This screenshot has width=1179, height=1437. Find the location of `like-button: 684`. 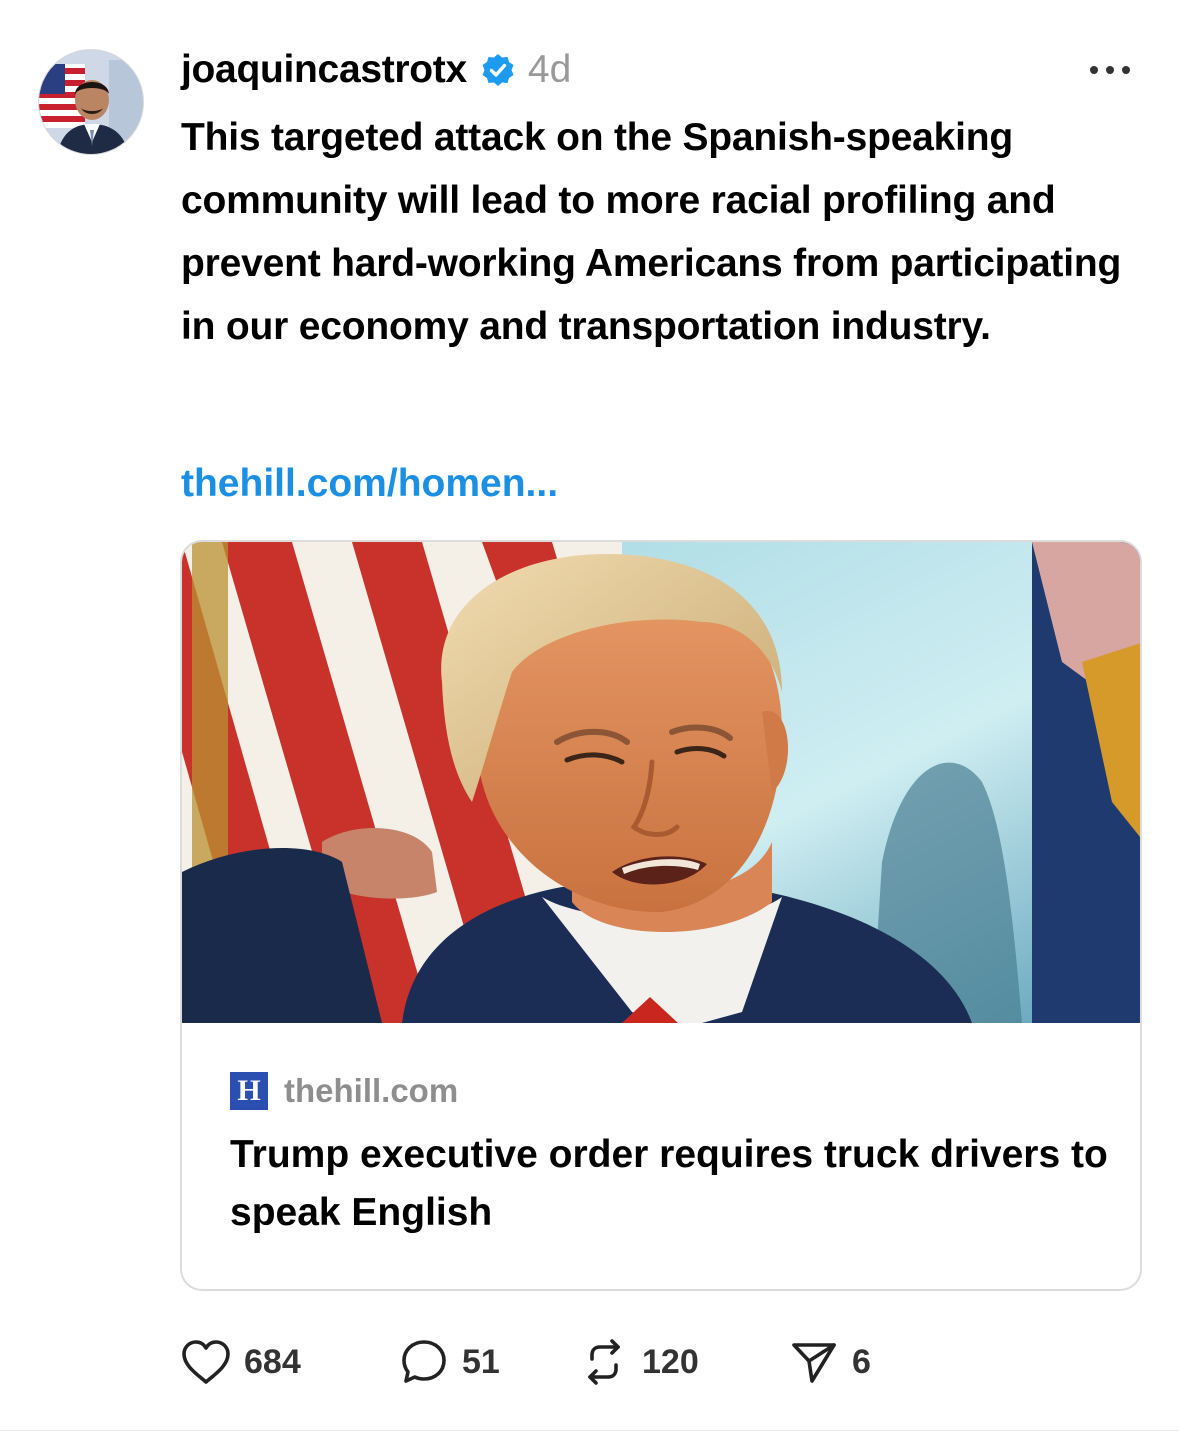

like-button: 684 is located at coordinates (289, 1362).